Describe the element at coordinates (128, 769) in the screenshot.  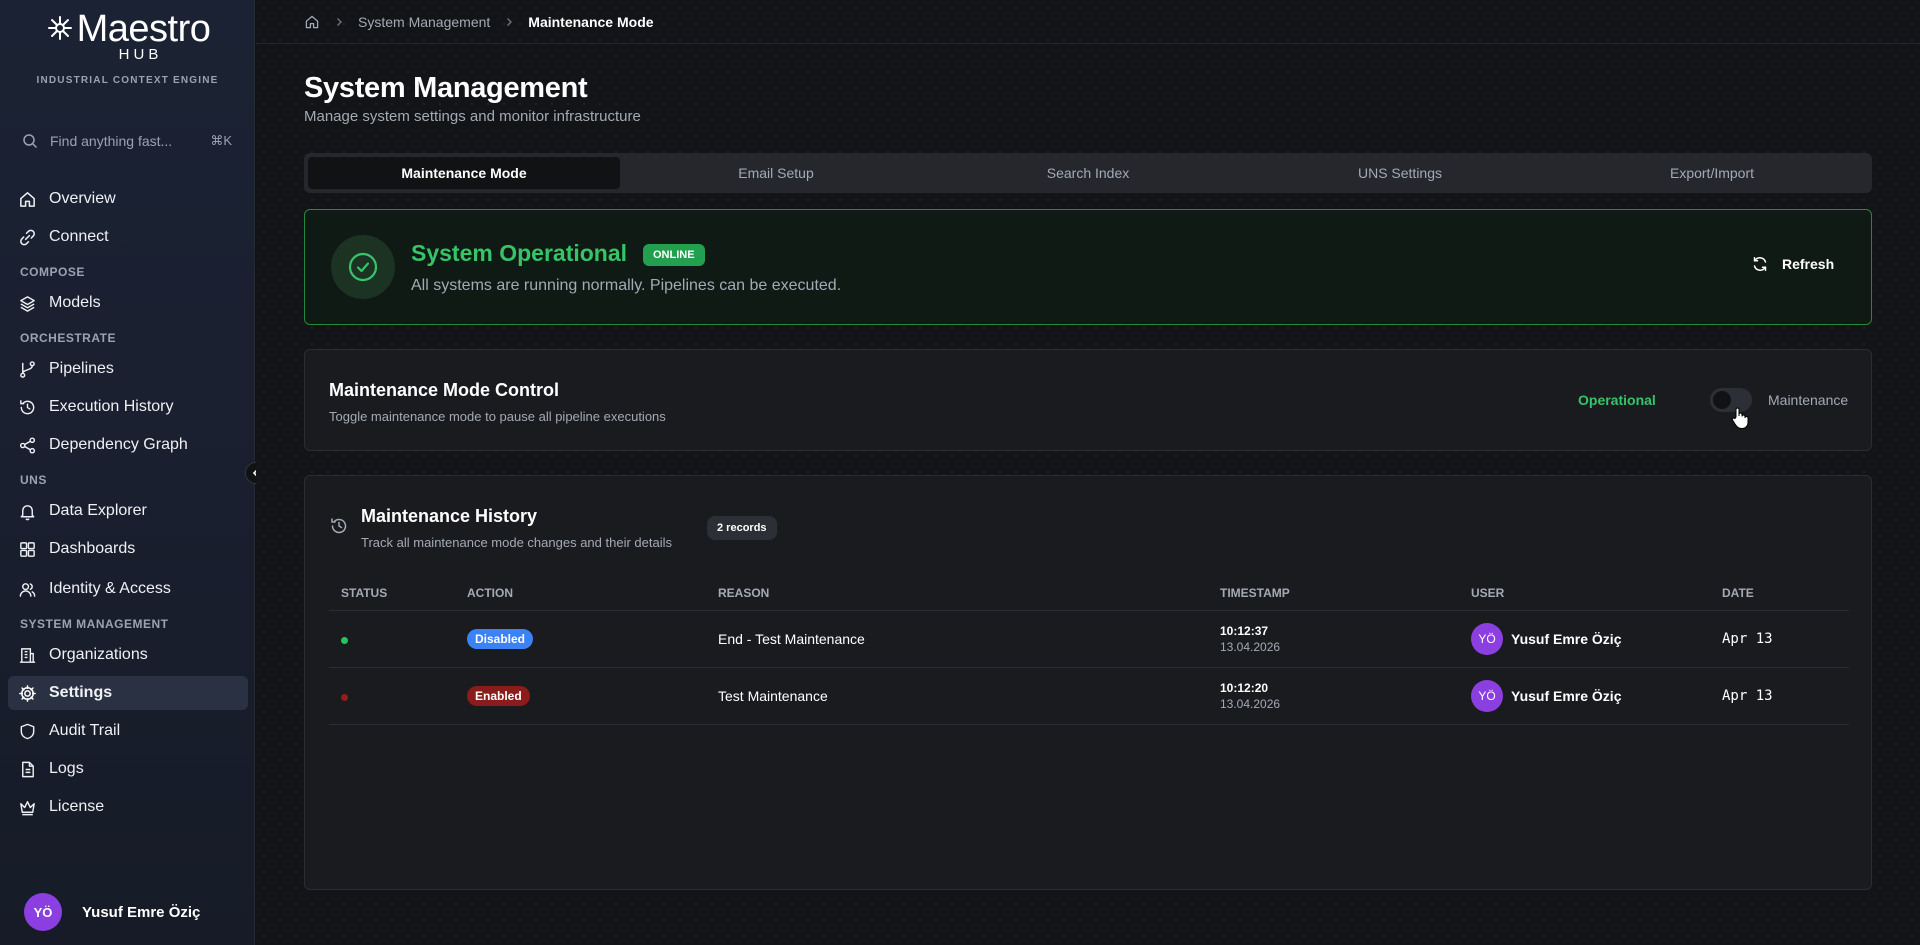
I see `sidebar-item-logs: Logs` at that location.